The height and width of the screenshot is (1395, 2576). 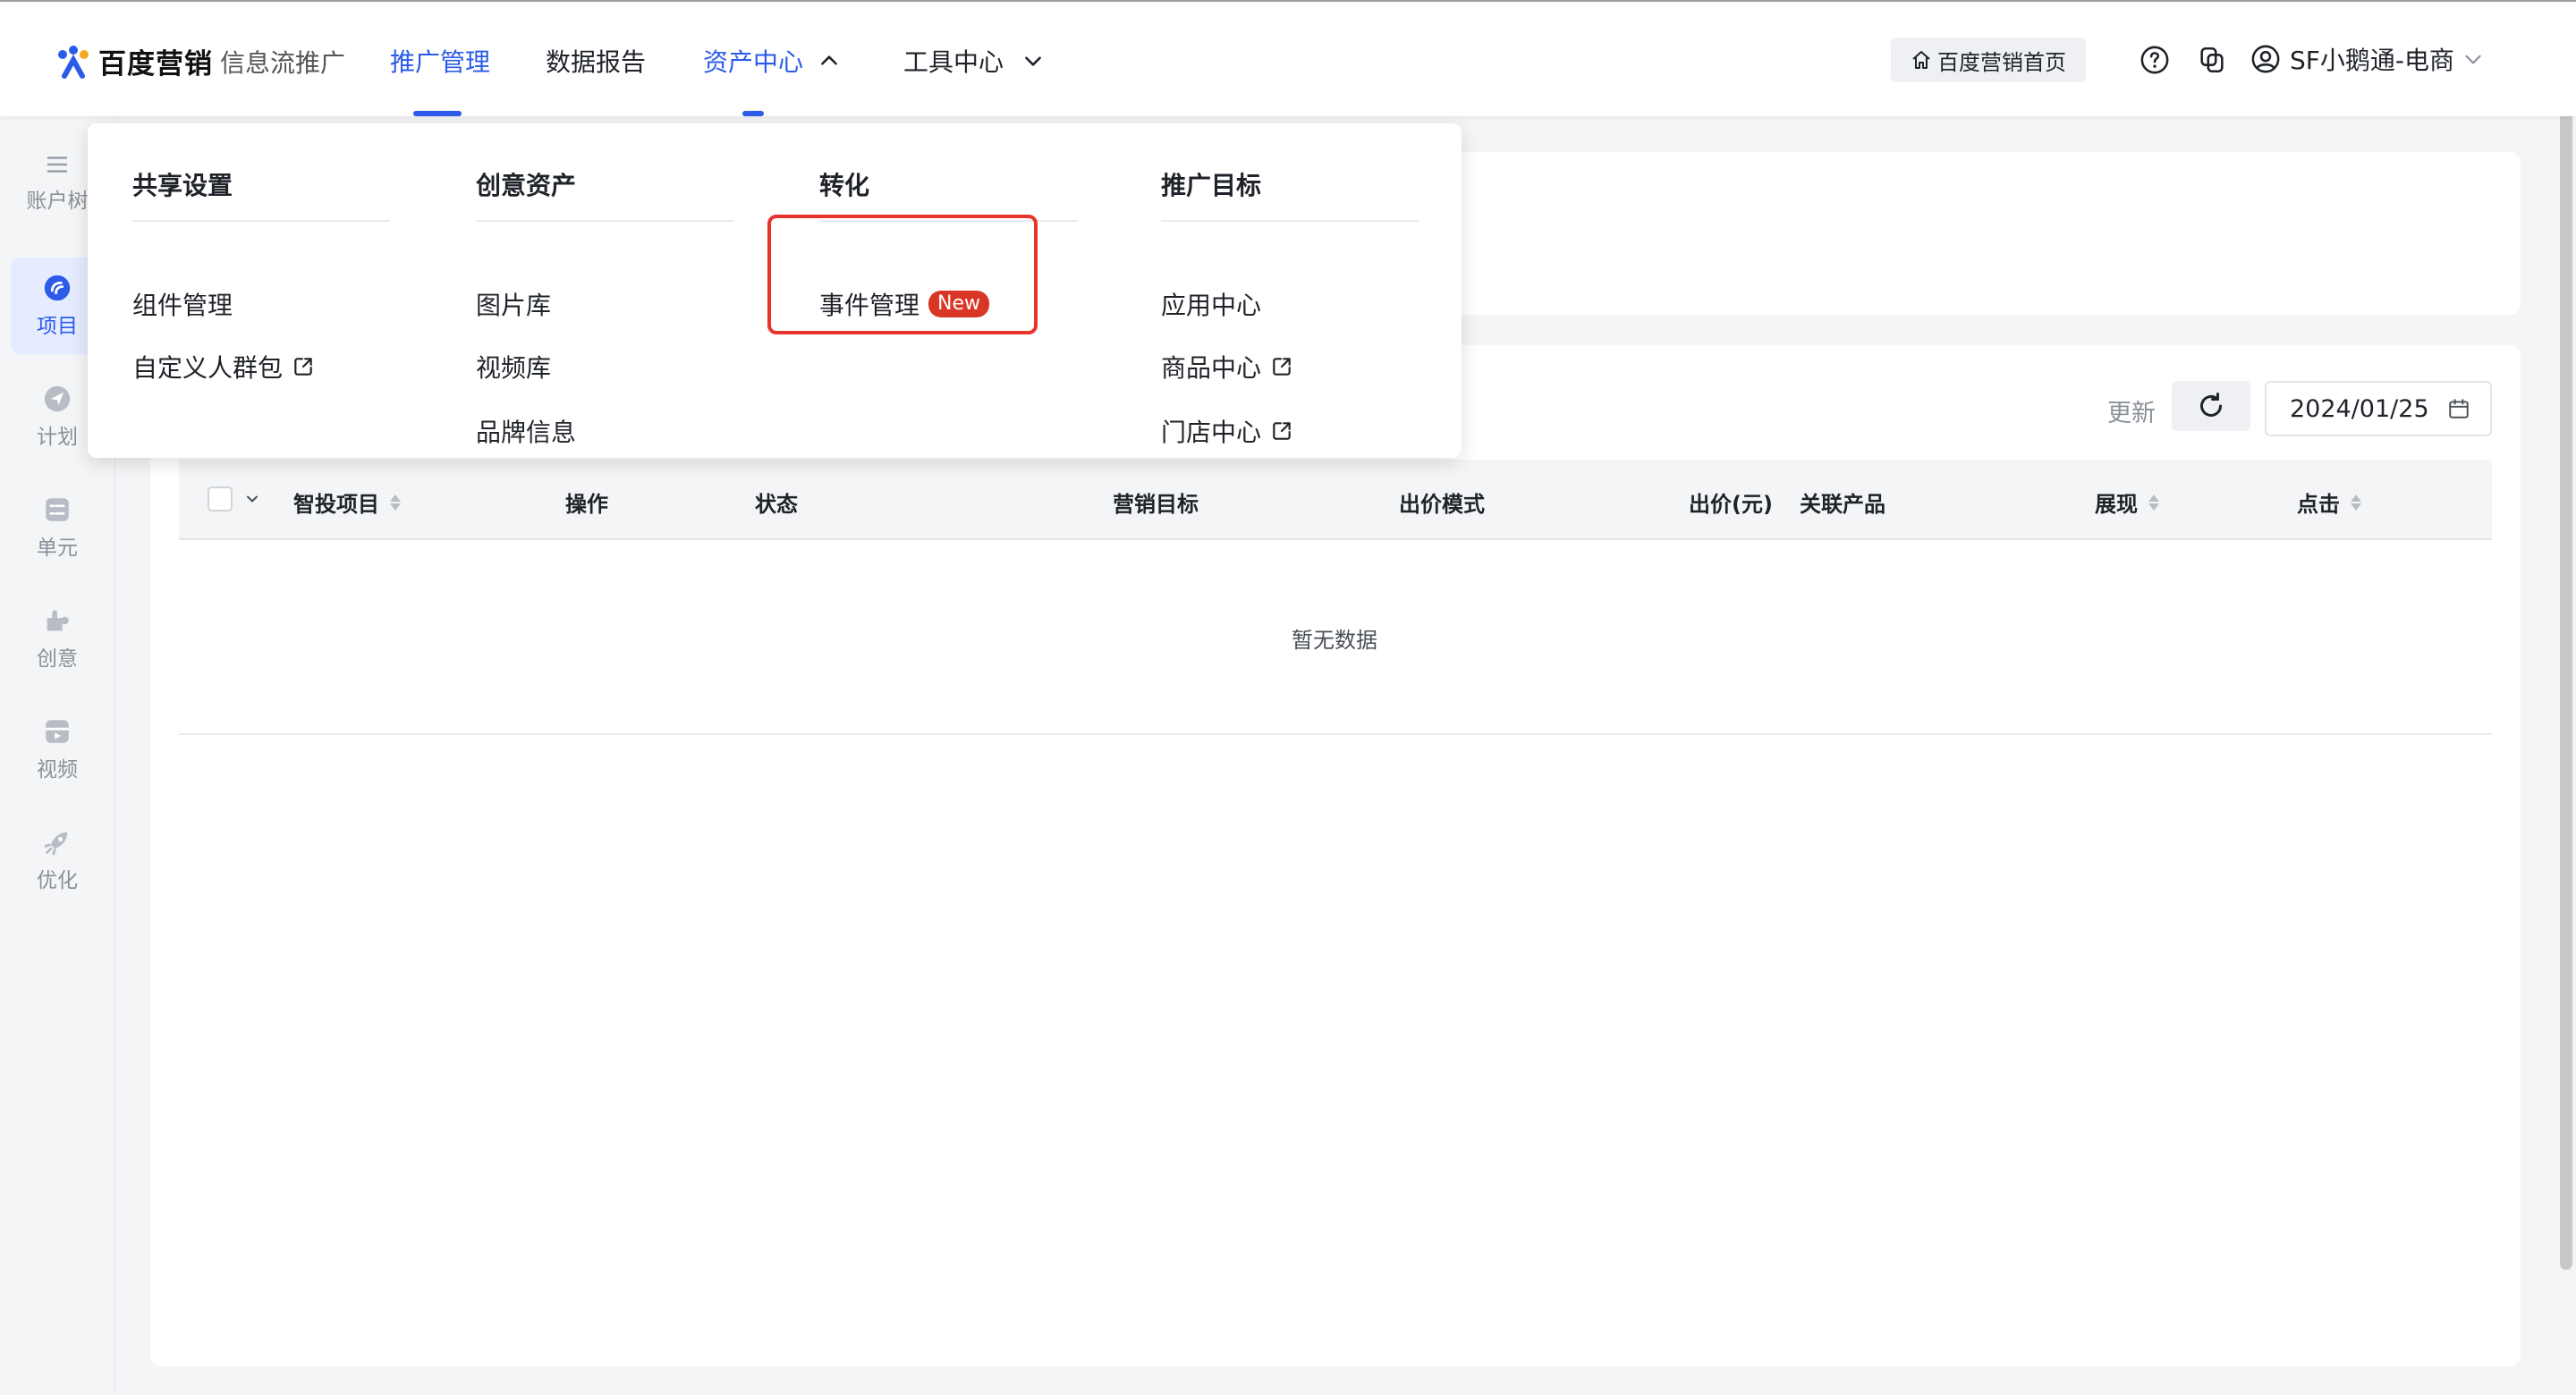 What do you see at coordinates (596, 61) in the screenshot?
I see `nav-data-report: 数据报告` at bounding box center [596, 61].